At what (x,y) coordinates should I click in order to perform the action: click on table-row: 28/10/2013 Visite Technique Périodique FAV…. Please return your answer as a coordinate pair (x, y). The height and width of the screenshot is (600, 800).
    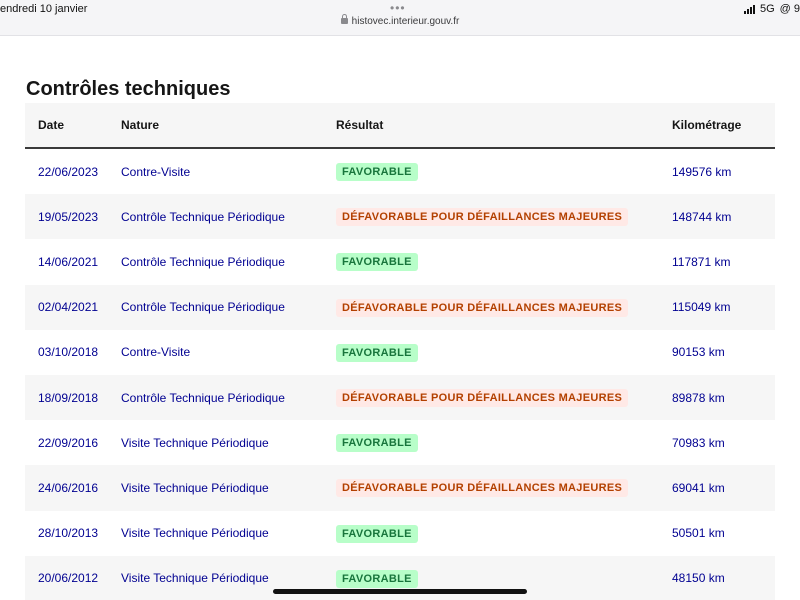
    Looking at the image, I should click on (400, 533).